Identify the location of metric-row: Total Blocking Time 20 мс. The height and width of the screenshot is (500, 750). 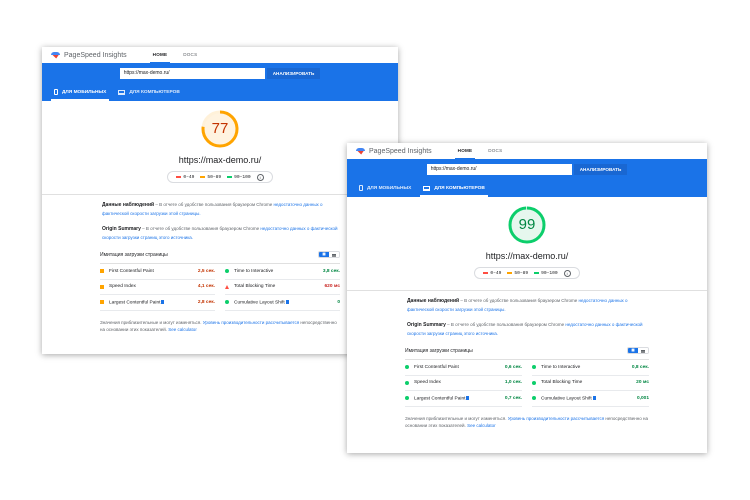
(590, 383).